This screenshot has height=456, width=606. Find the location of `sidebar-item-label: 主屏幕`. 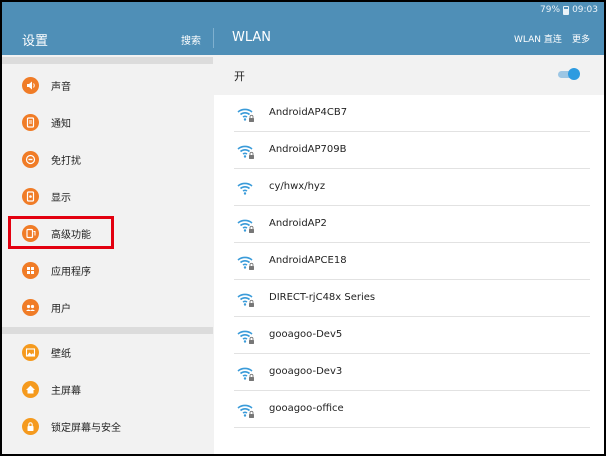

sidebar-item-label: 主屏幕 is located at coordinates (66, 391).